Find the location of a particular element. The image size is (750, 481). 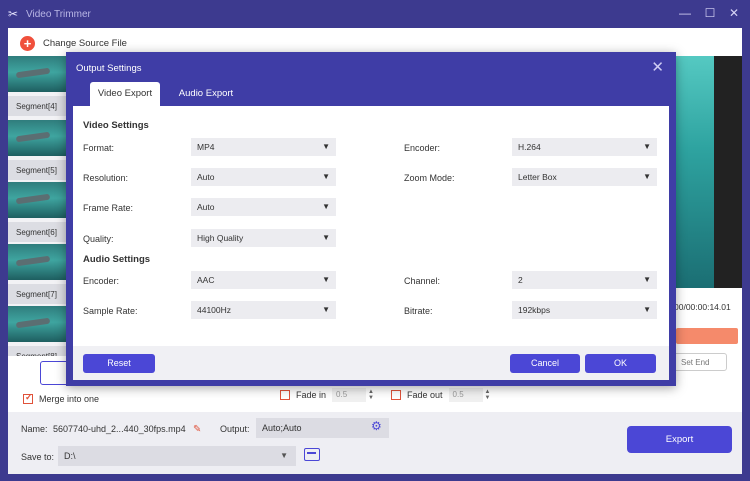

segment-label: Segment[8] is located at coordinates (39, 351).